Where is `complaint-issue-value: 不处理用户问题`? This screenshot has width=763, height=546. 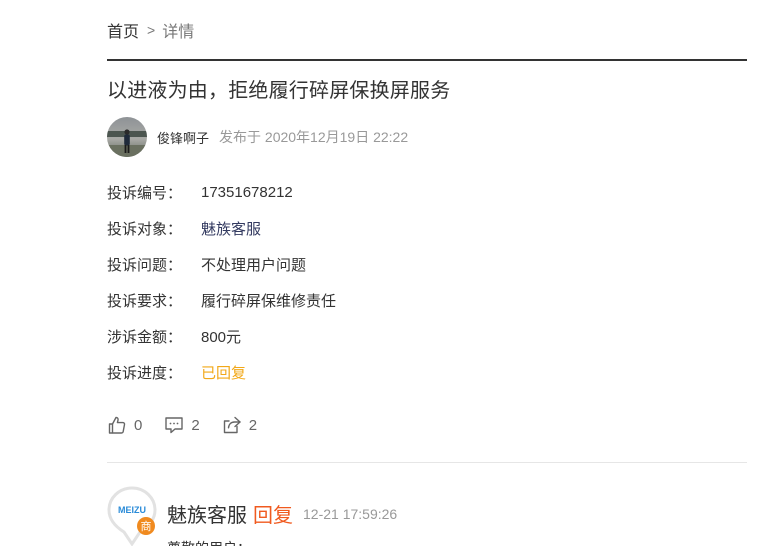 complaint-issue-value: 不处理用户问题 is located at coordinates (254, 265).